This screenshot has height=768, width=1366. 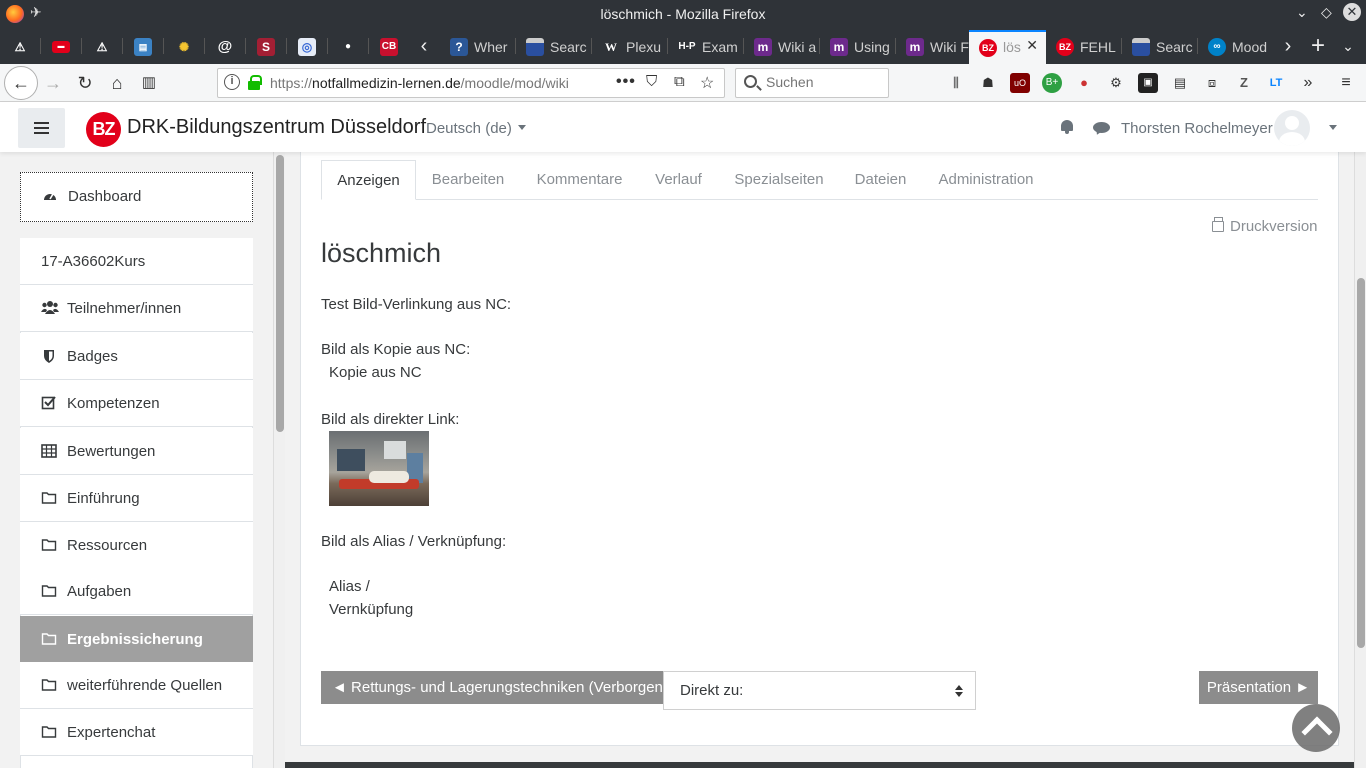 What do you see at coordinates (857, 47) in the screenshot?
I see `tab: m Using` at bounding box center [857, 47].